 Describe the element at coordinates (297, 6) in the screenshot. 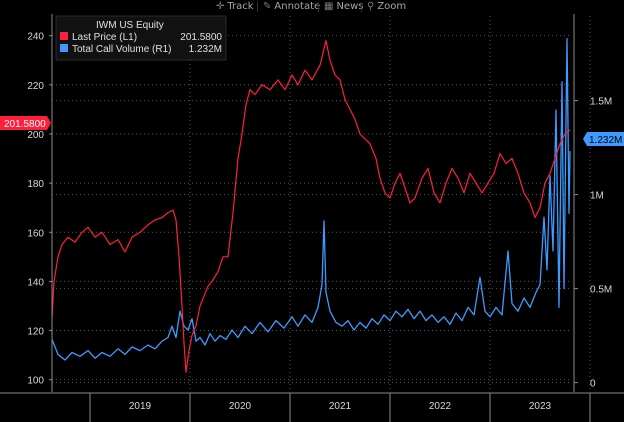

I see `annotate-label: Annotate` at that location.